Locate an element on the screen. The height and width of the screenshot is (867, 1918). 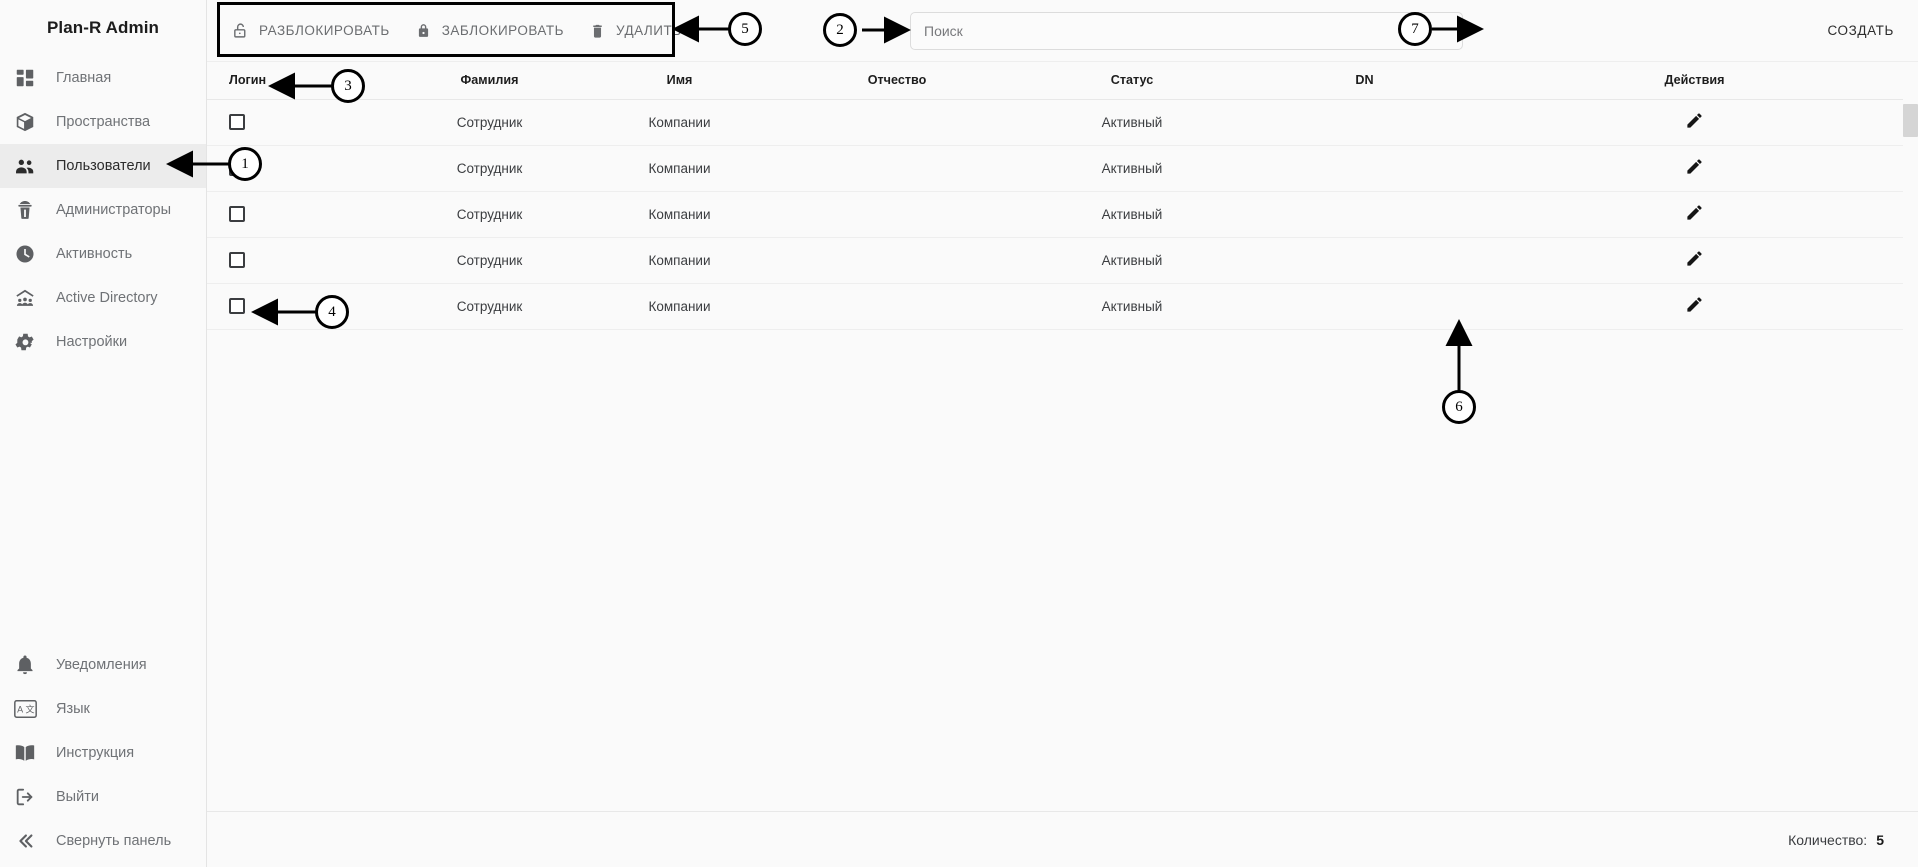
app-brand-title: Plan-R Admin is located at coordinates (102, 27).